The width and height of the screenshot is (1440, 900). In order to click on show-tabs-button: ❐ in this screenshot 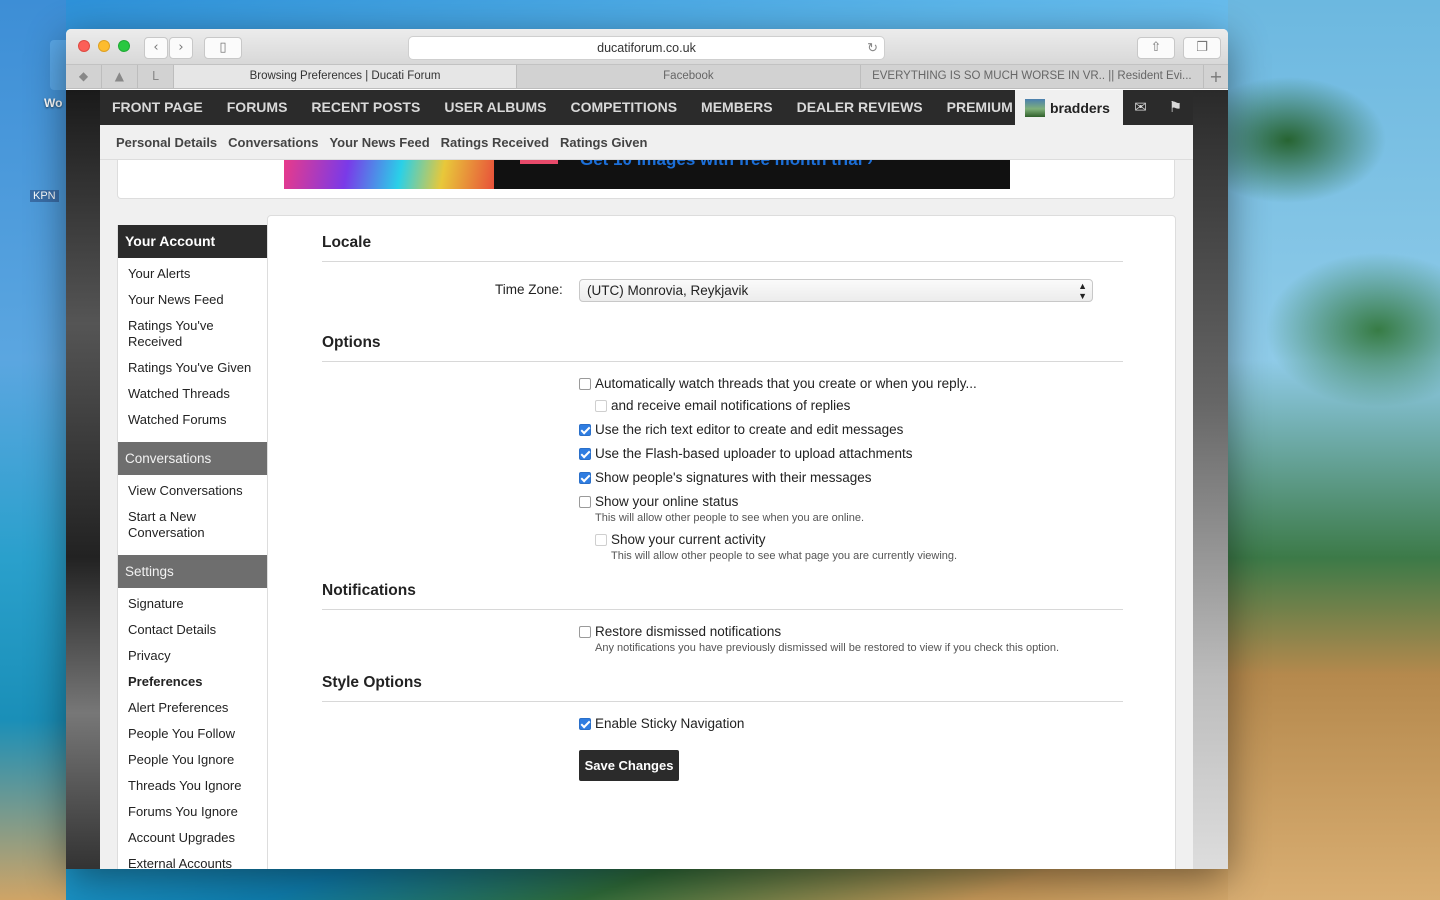, I will do `click(1202, 48)`.